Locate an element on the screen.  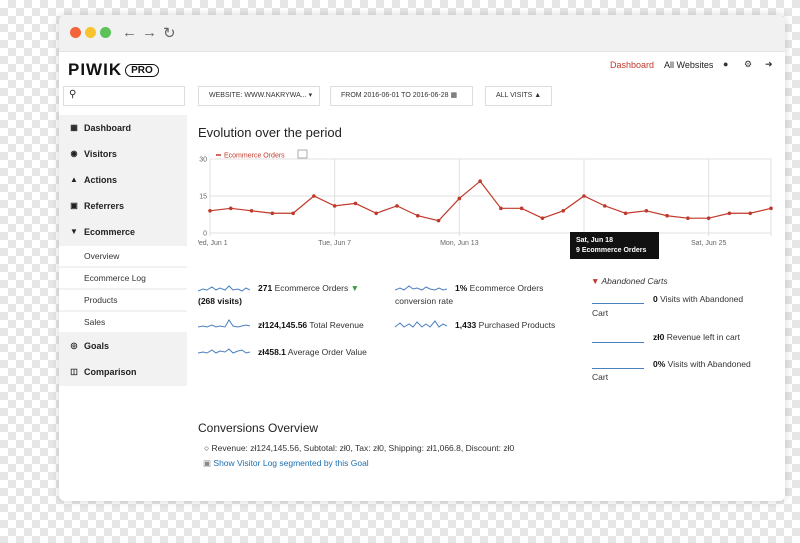
sidebar-item-actions: ▲ Actions is located at coordinates (123, 181).